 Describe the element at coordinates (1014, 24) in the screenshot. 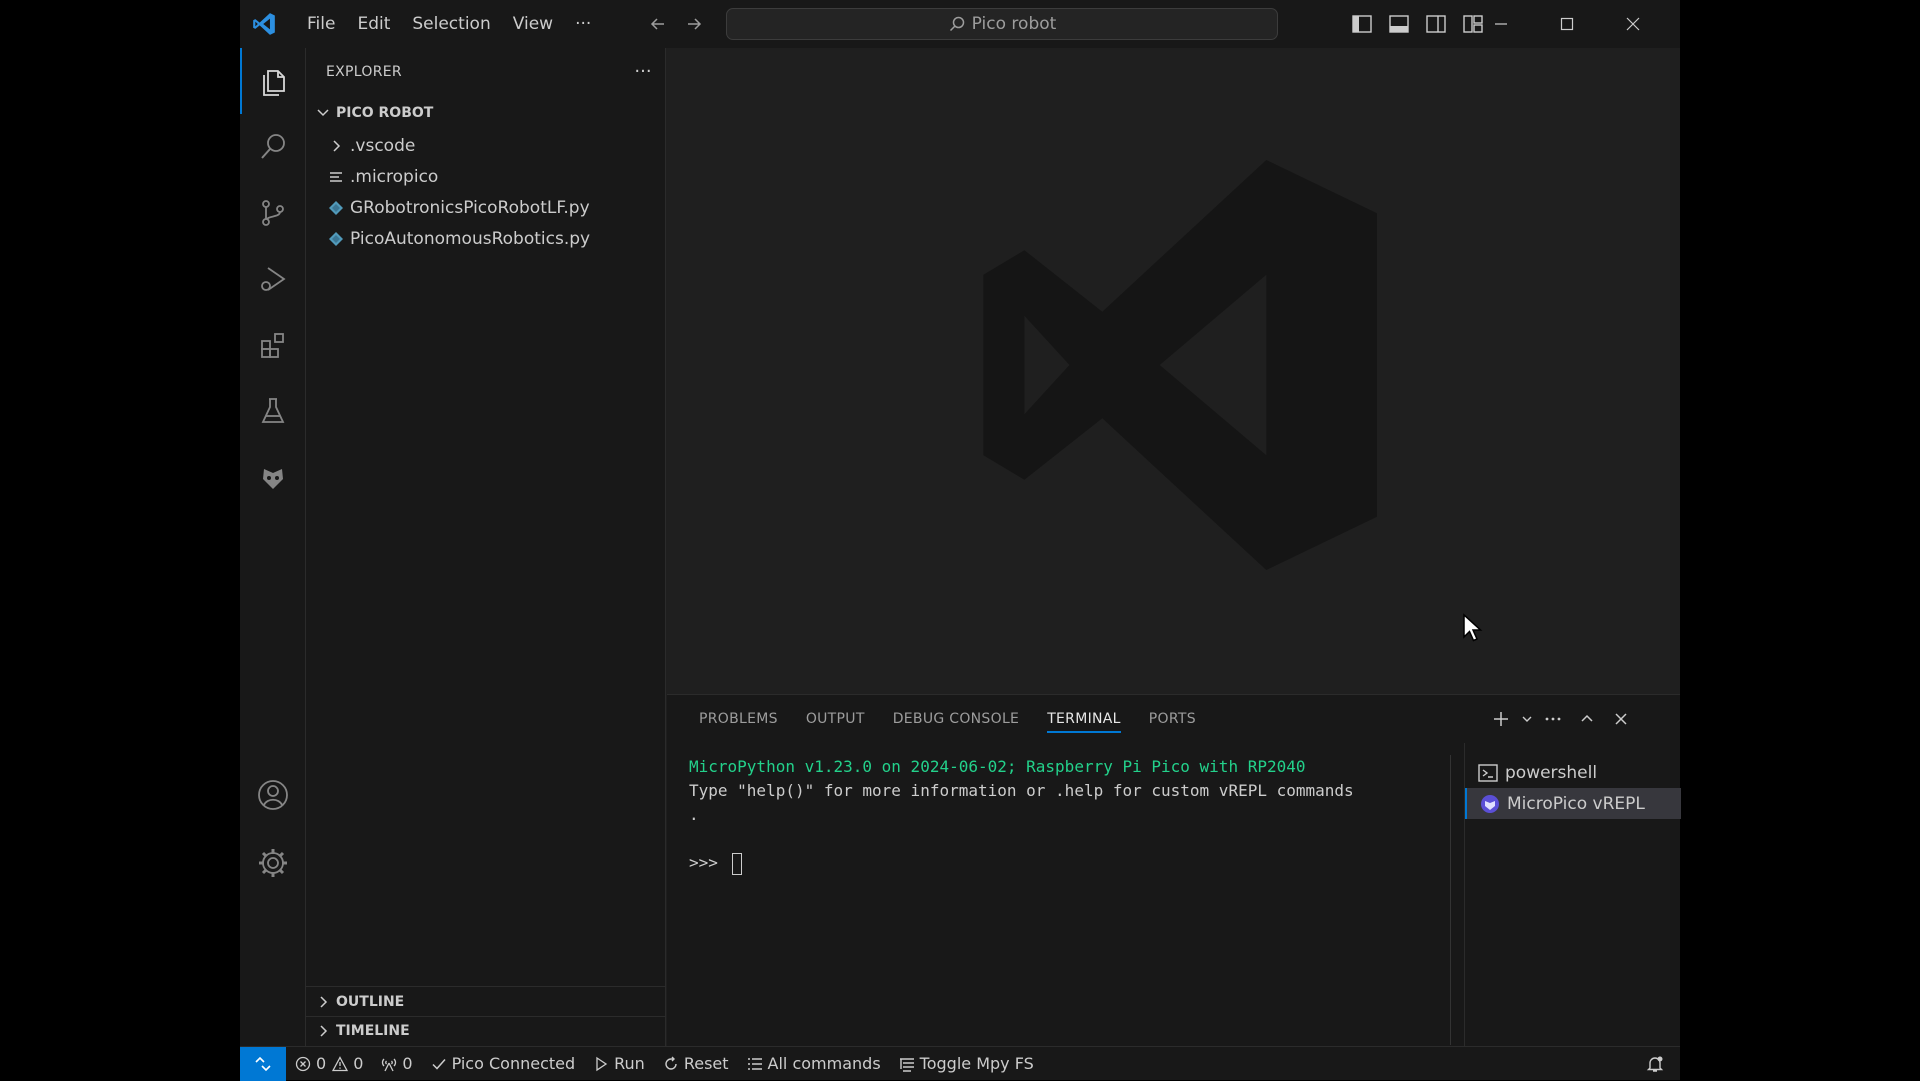

I see `command-center-label: Pico robot` at that location.